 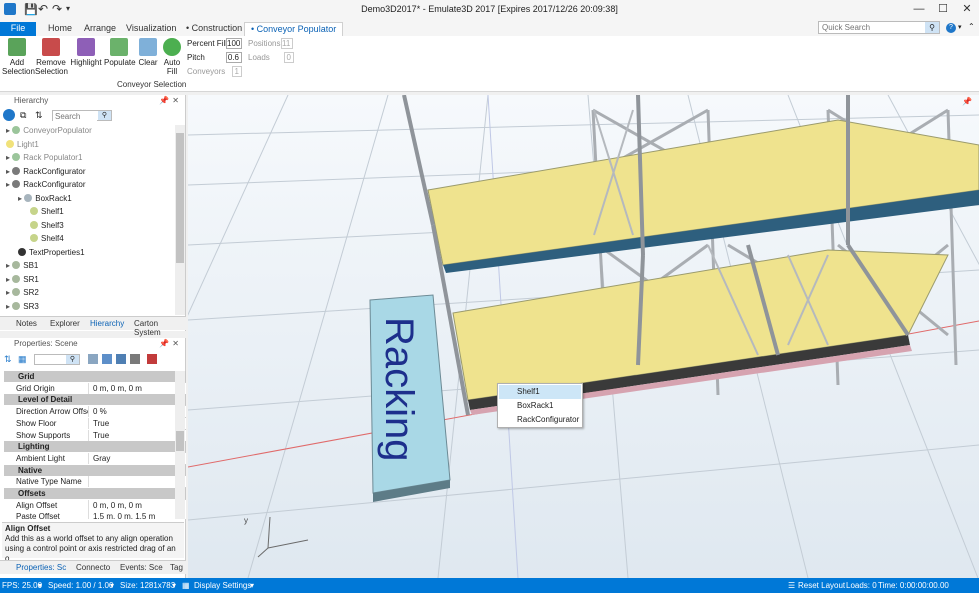 I want to click on minimize-button: —, so click(x=919, y=9).